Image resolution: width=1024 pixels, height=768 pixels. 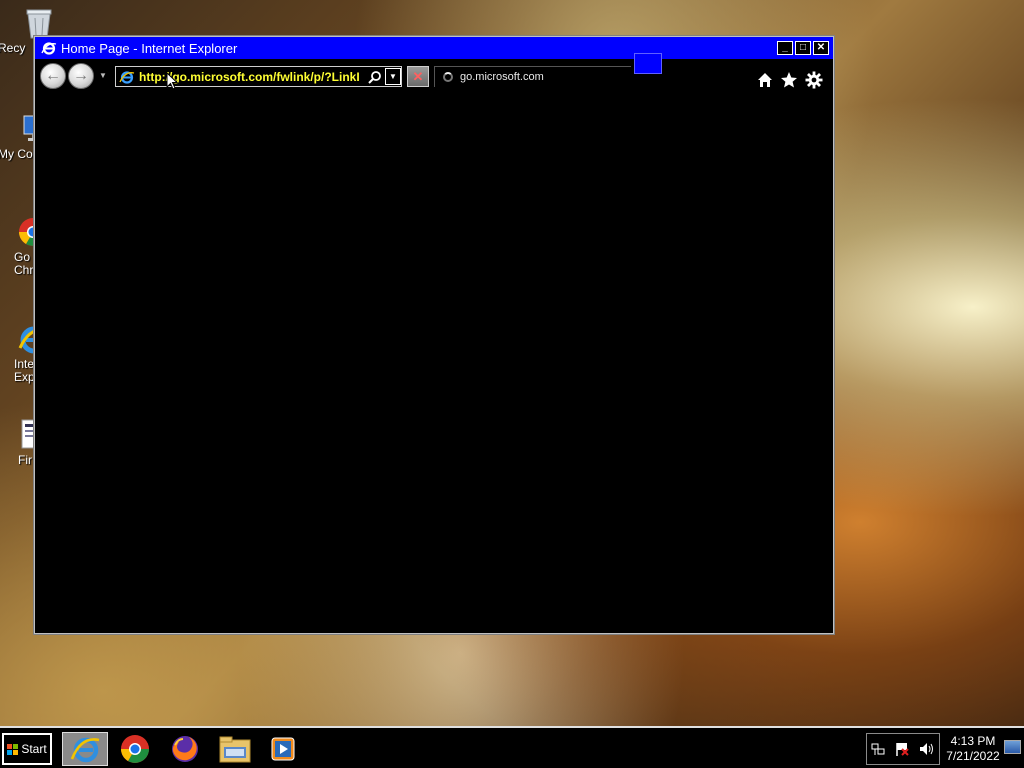 I want to click on taskbar: Start 4:13 PM 7/21/2022, so click(x=512, y=747).